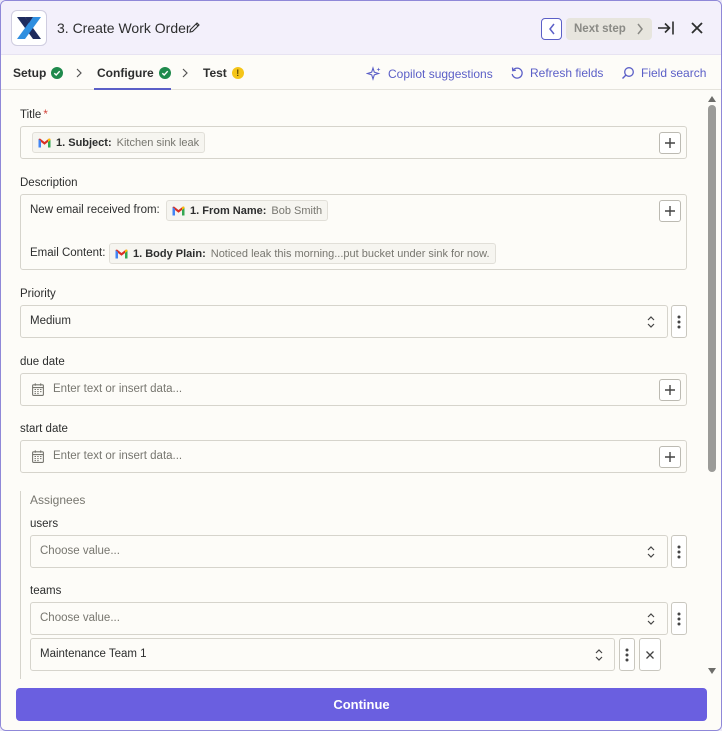  I want to click on due-date-label: due date, so click(42, 362).